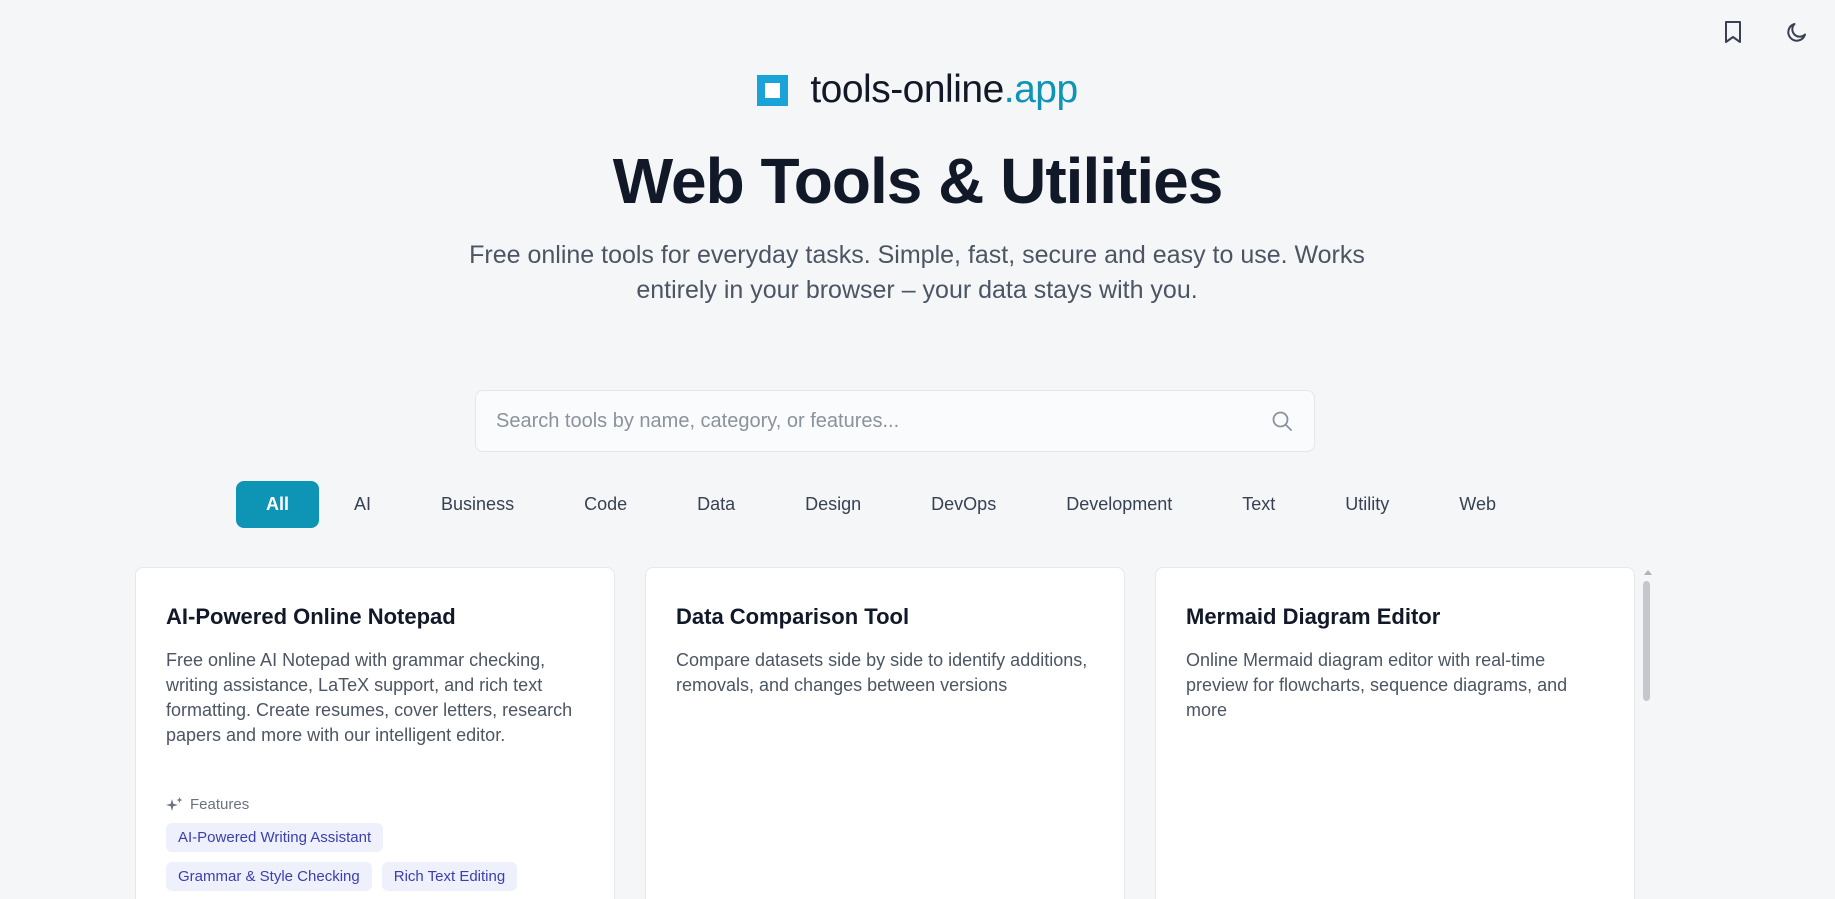 The height and width of the screenshot is (899, 1835). Describe the element at coordinates (375, 804) in the screenshot. I see `features-label: Features` at that location.